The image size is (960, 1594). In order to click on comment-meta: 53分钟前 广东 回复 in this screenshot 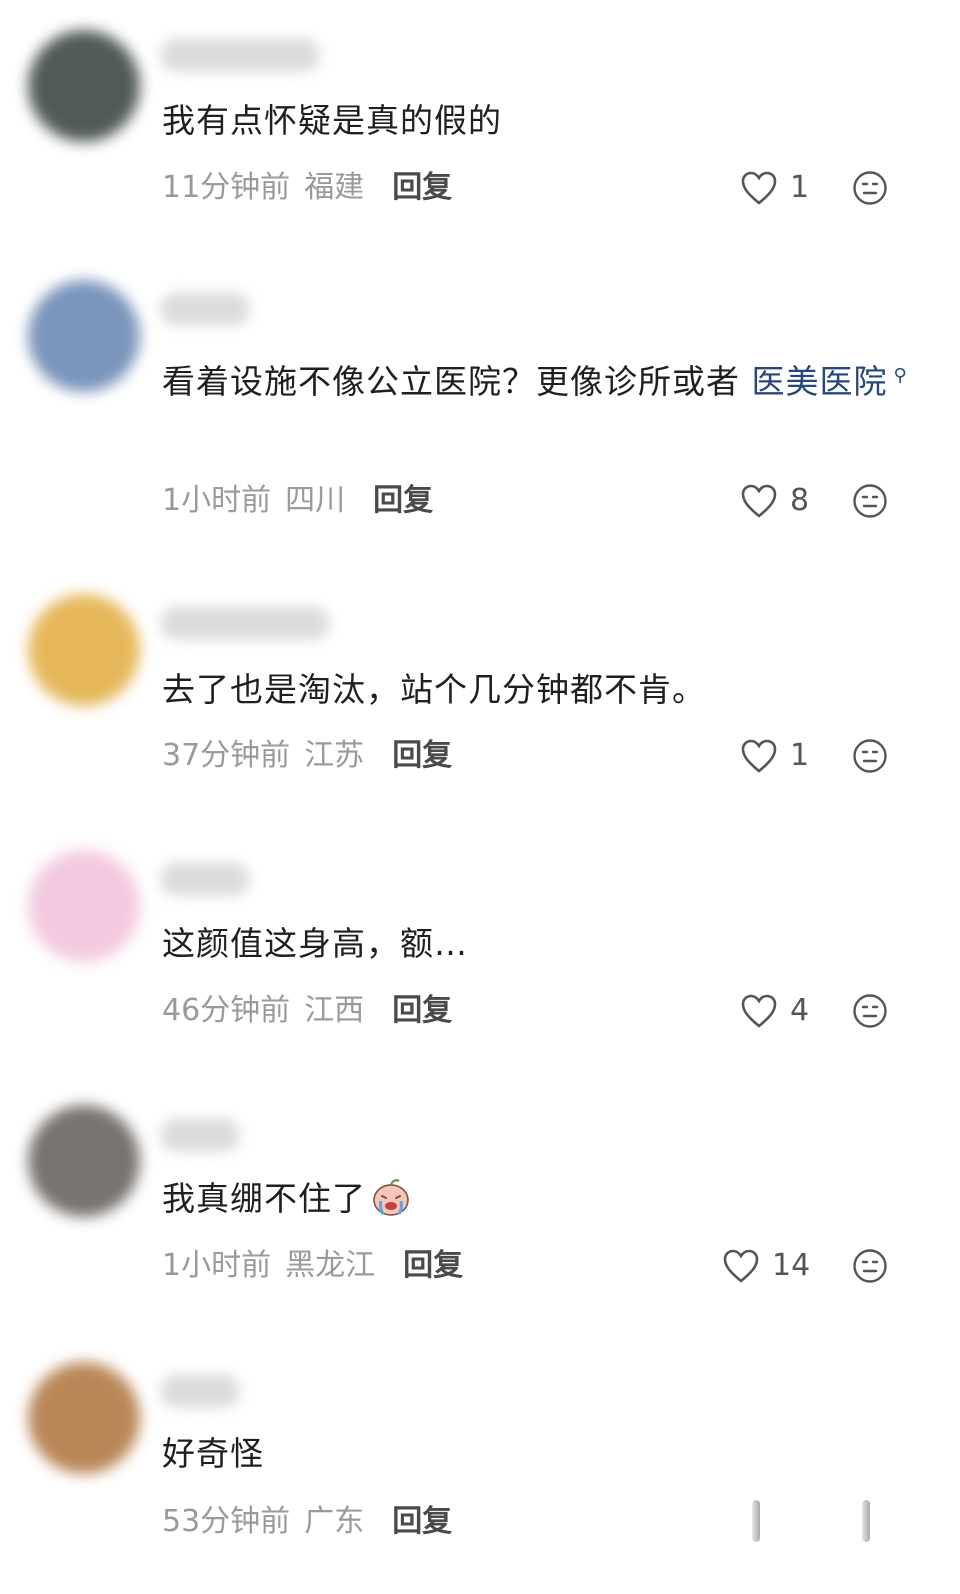, I will do `click(307, 1522)`.